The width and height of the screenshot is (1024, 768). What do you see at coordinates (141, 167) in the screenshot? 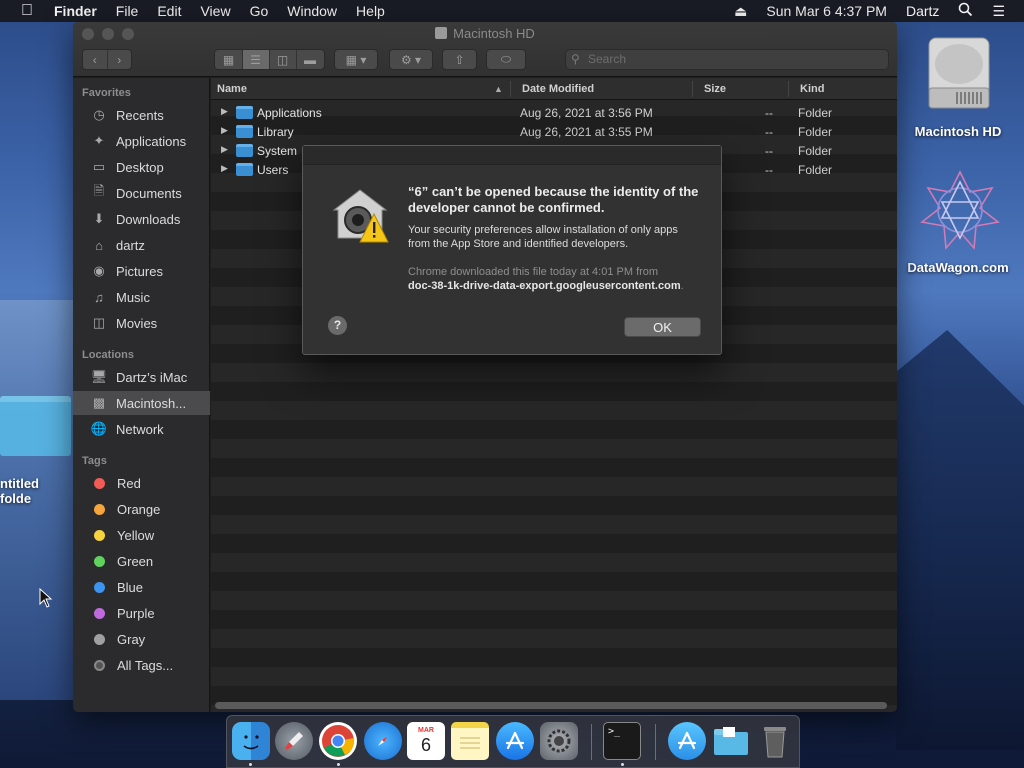
I see `sidebar-item-desktop: ▭ Desktop` at bounding box center [141, 167].